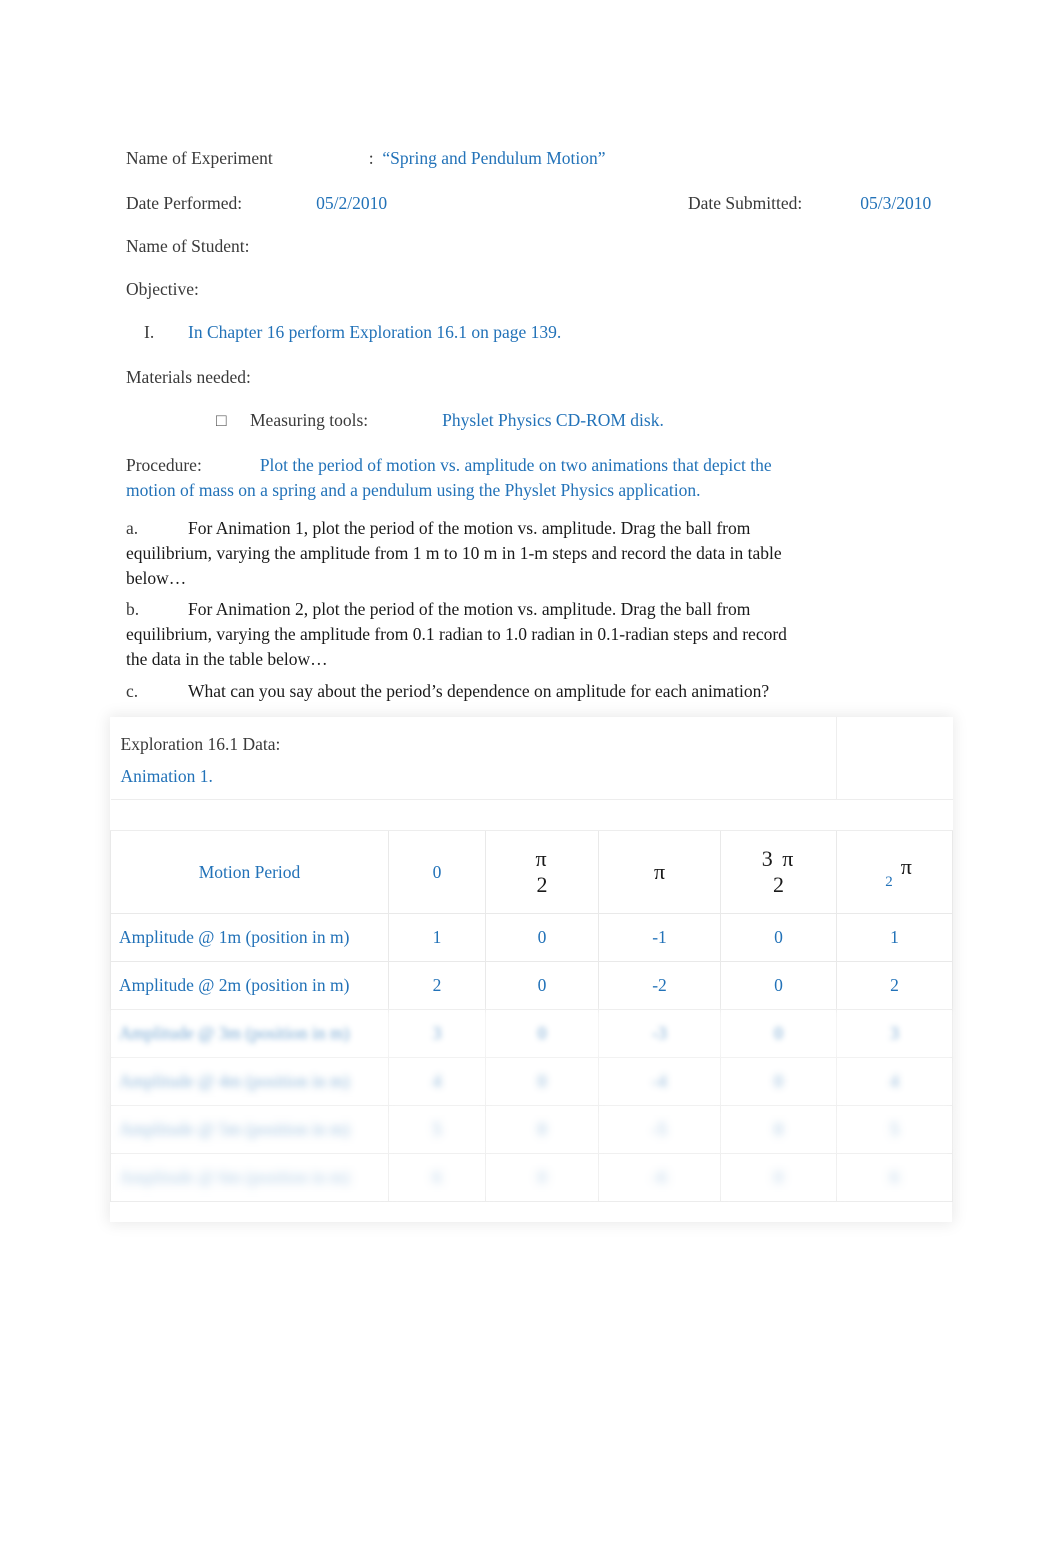 The width and height of the screenshot is (1062, 1561). What do you see at coordinates (164, 465) in the screenshot?
I see `procedure-label: Procedure:` at bounding box center [164, 465].